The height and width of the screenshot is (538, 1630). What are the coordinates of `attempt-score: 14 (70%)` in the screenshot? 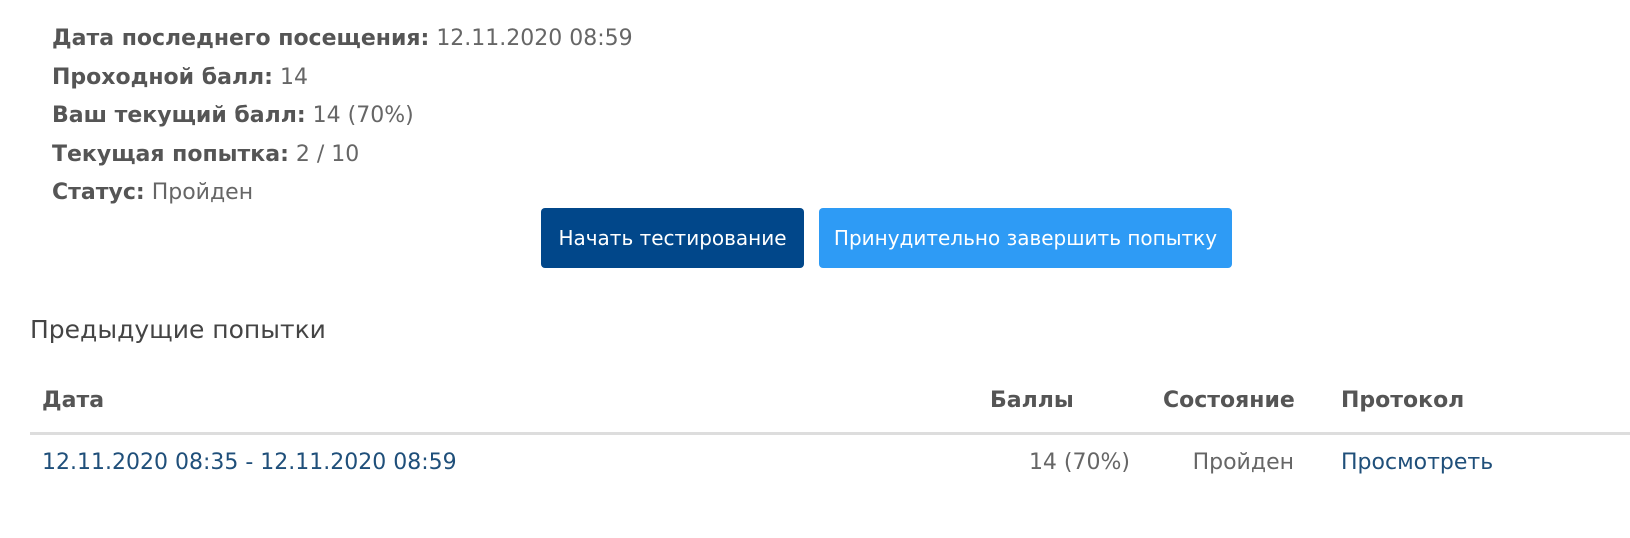 It's located at (1079, 462).